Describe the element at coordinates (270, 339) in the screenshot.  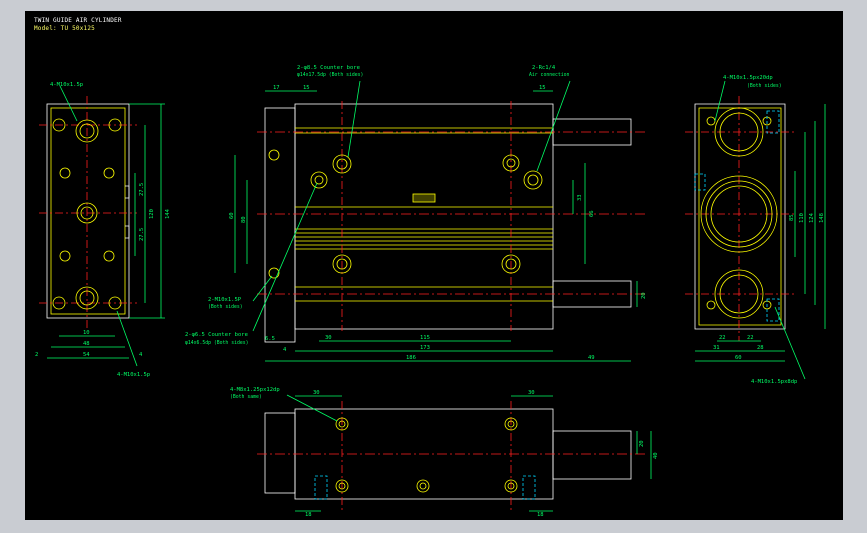
I see `dim-front-6-5: 6.5` at that location.